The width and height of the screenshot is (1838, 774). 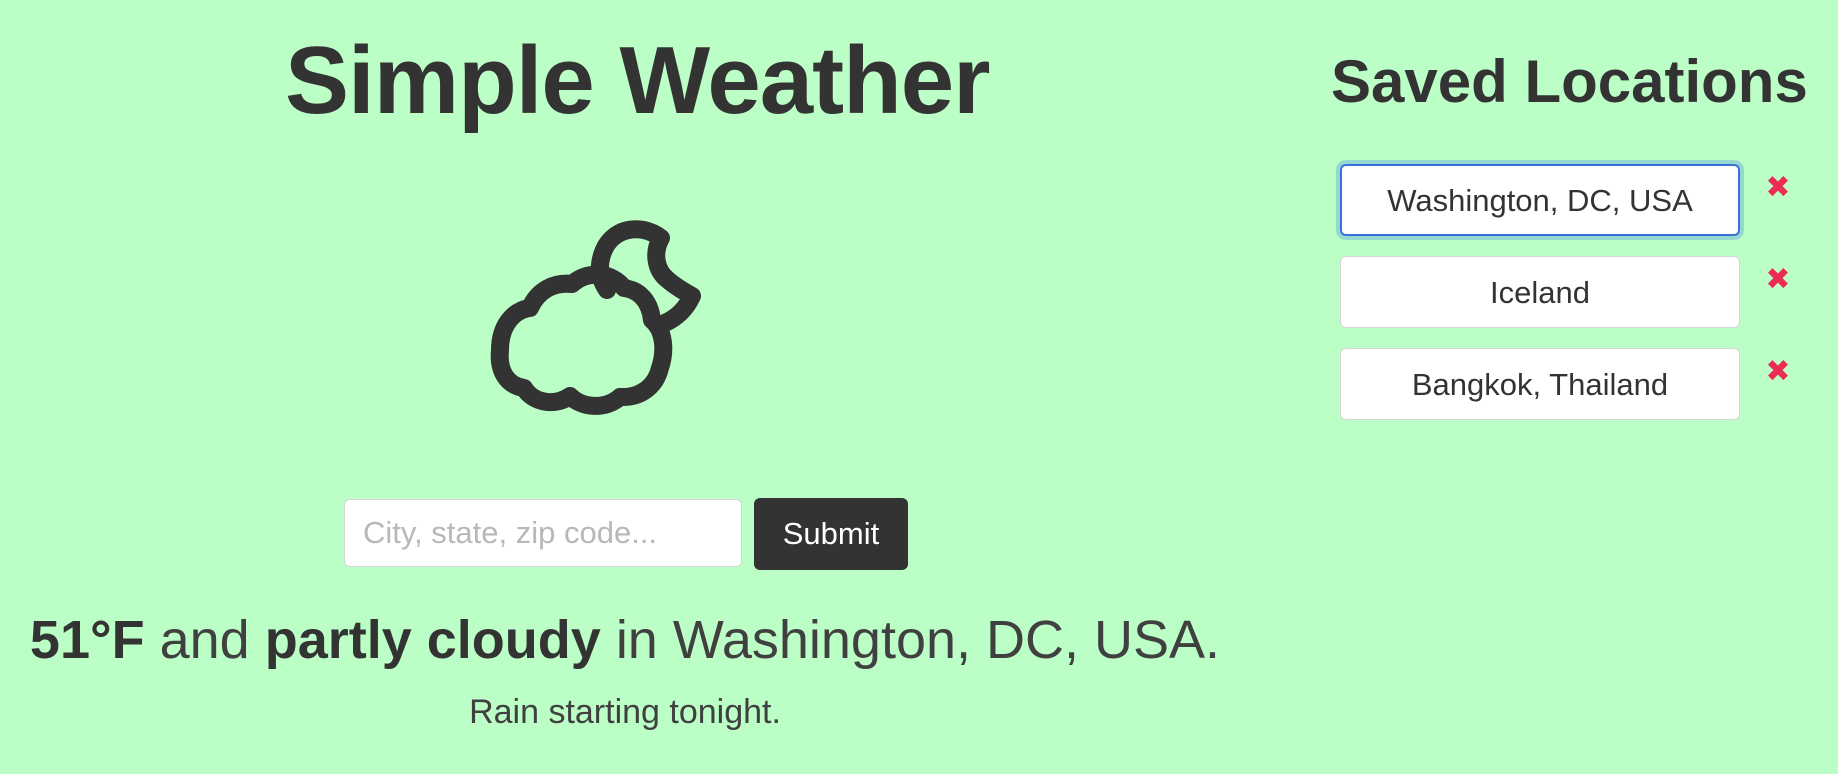 I want to click on saved-location-item: Washington, DC, USA ✖, so click(x=1575, y=200).